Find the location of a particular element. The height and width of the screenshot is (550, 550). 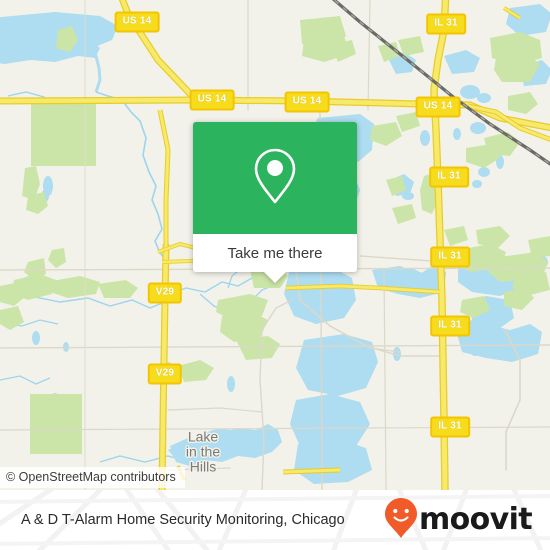

osm-attribution: © OpenStreetMap contributors is located at coordinates (92, 477).